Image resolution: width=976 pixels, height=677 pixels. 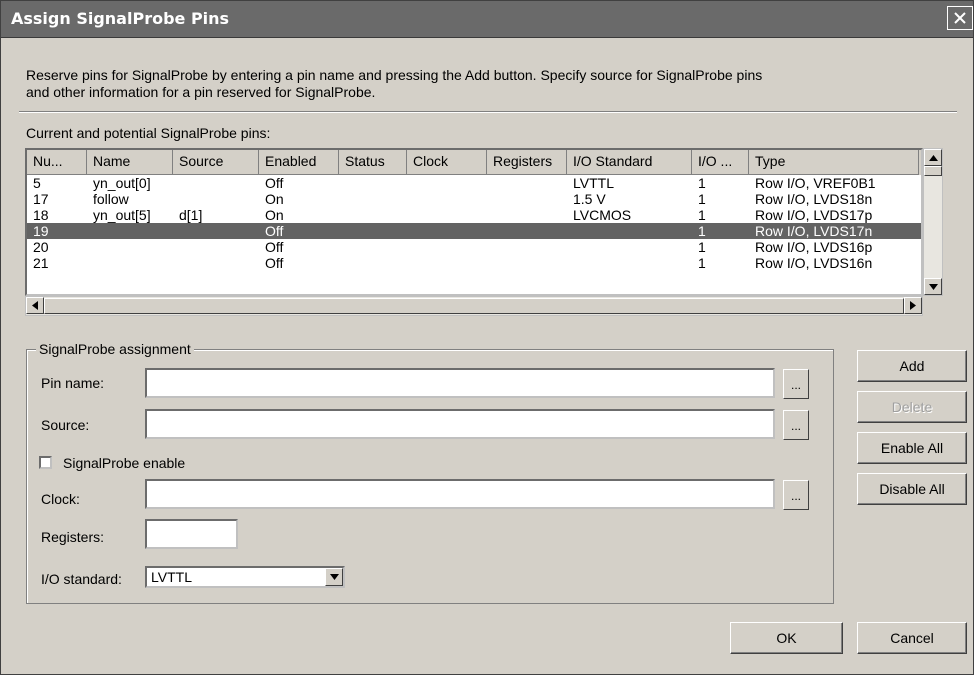 I want to click on table-cell: Row I/O, LVDS18n, so click(x=814, y=199).